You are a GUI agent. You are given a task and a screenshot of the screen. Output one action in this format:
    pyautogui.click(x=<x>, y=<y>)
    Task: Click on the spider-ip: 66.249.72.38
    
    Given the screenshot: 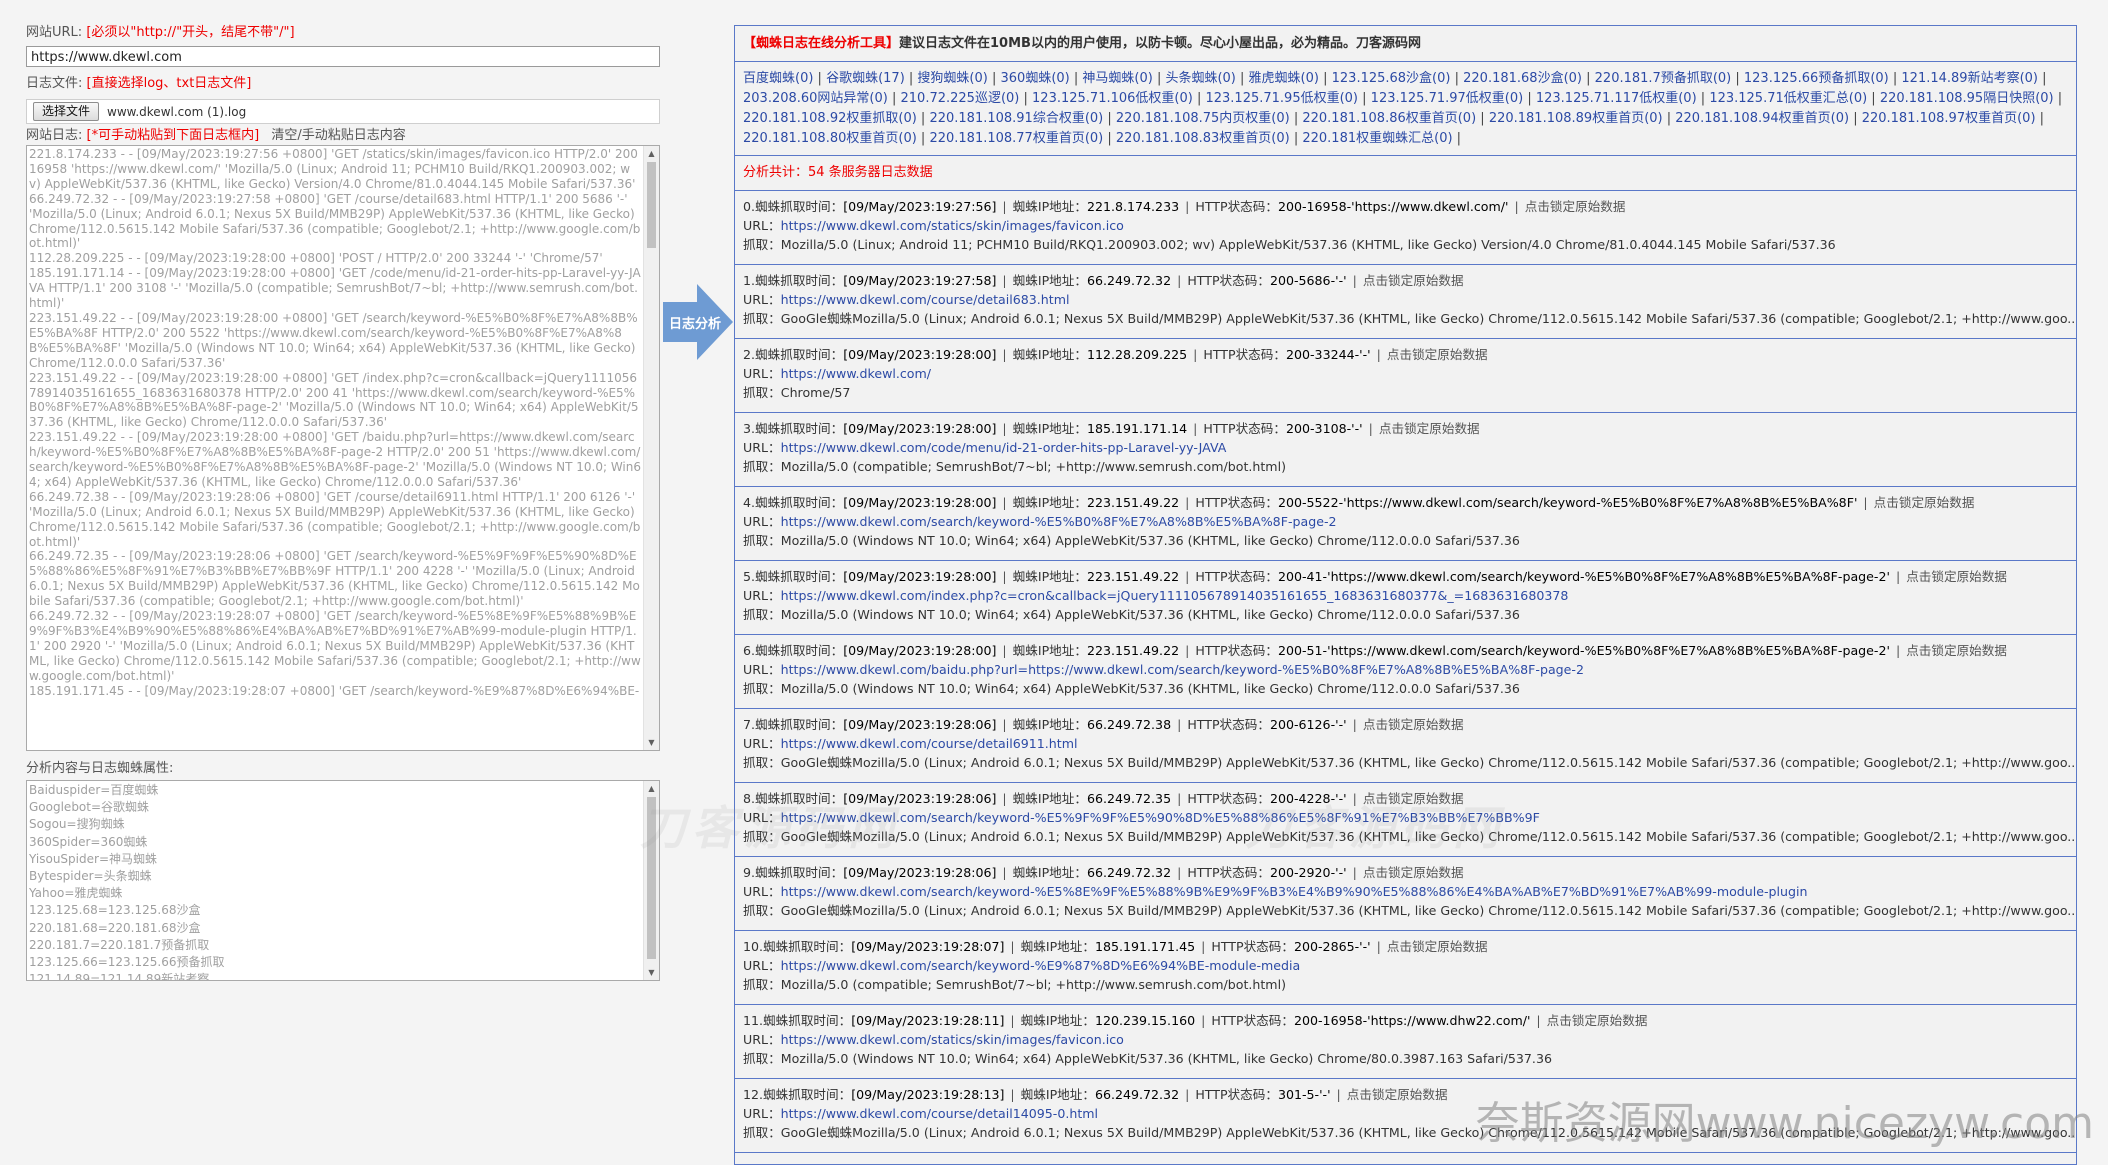 What is the action you would take?
    pyautogui.click(x=1129, y=724)
    